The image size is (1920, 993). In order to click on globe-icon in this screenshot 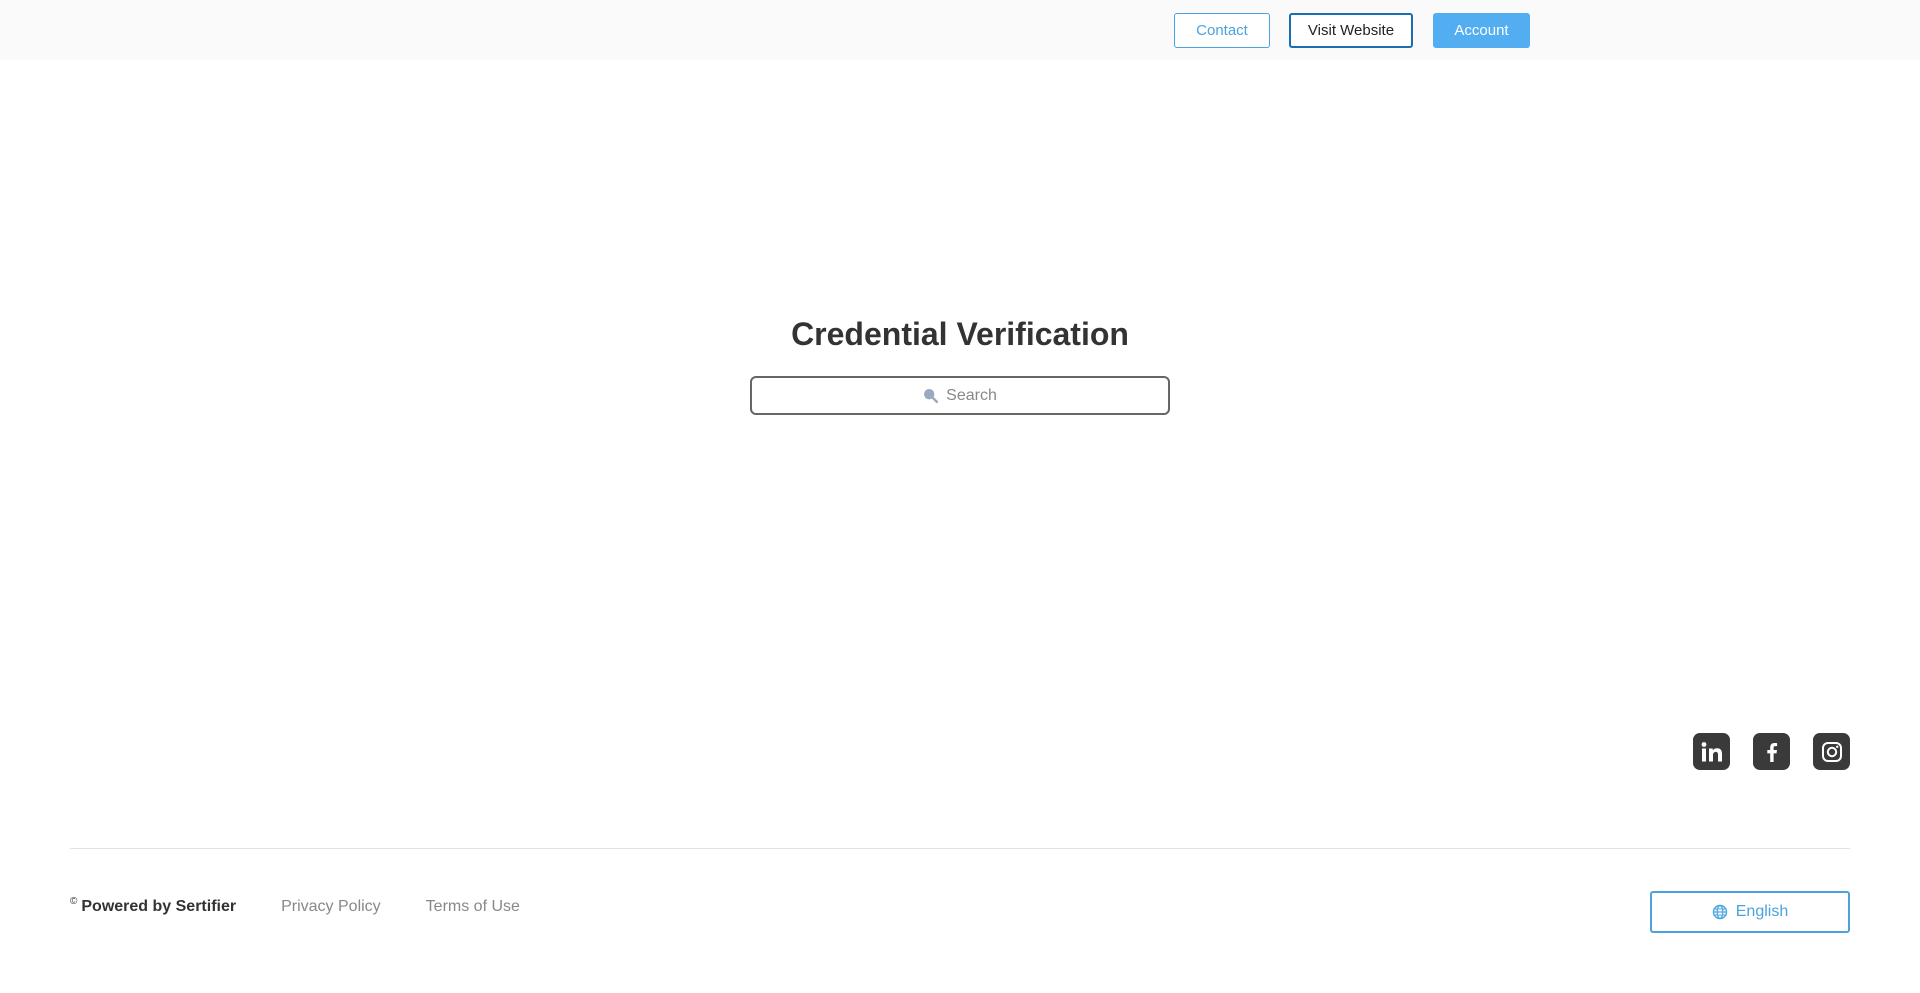, I will do `click(1720, 912)`.